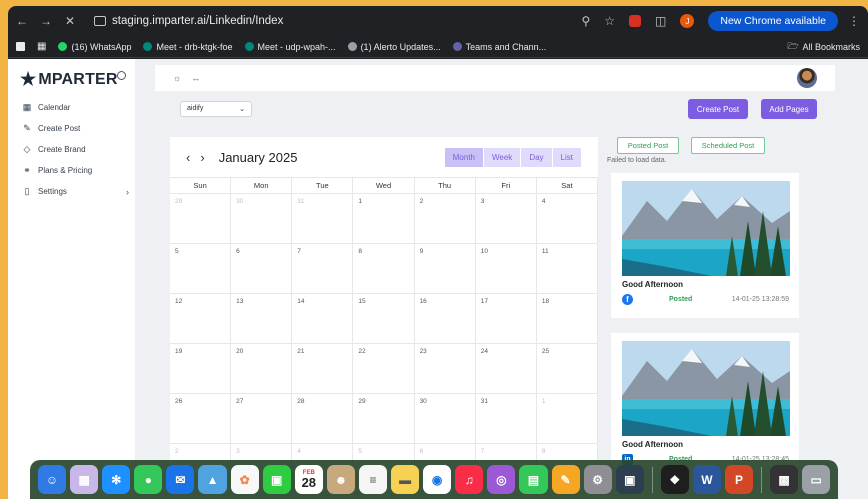 The height and width of the screenshot is (499, 868). I want to click on calendar-day: 26, so click(201, 418).